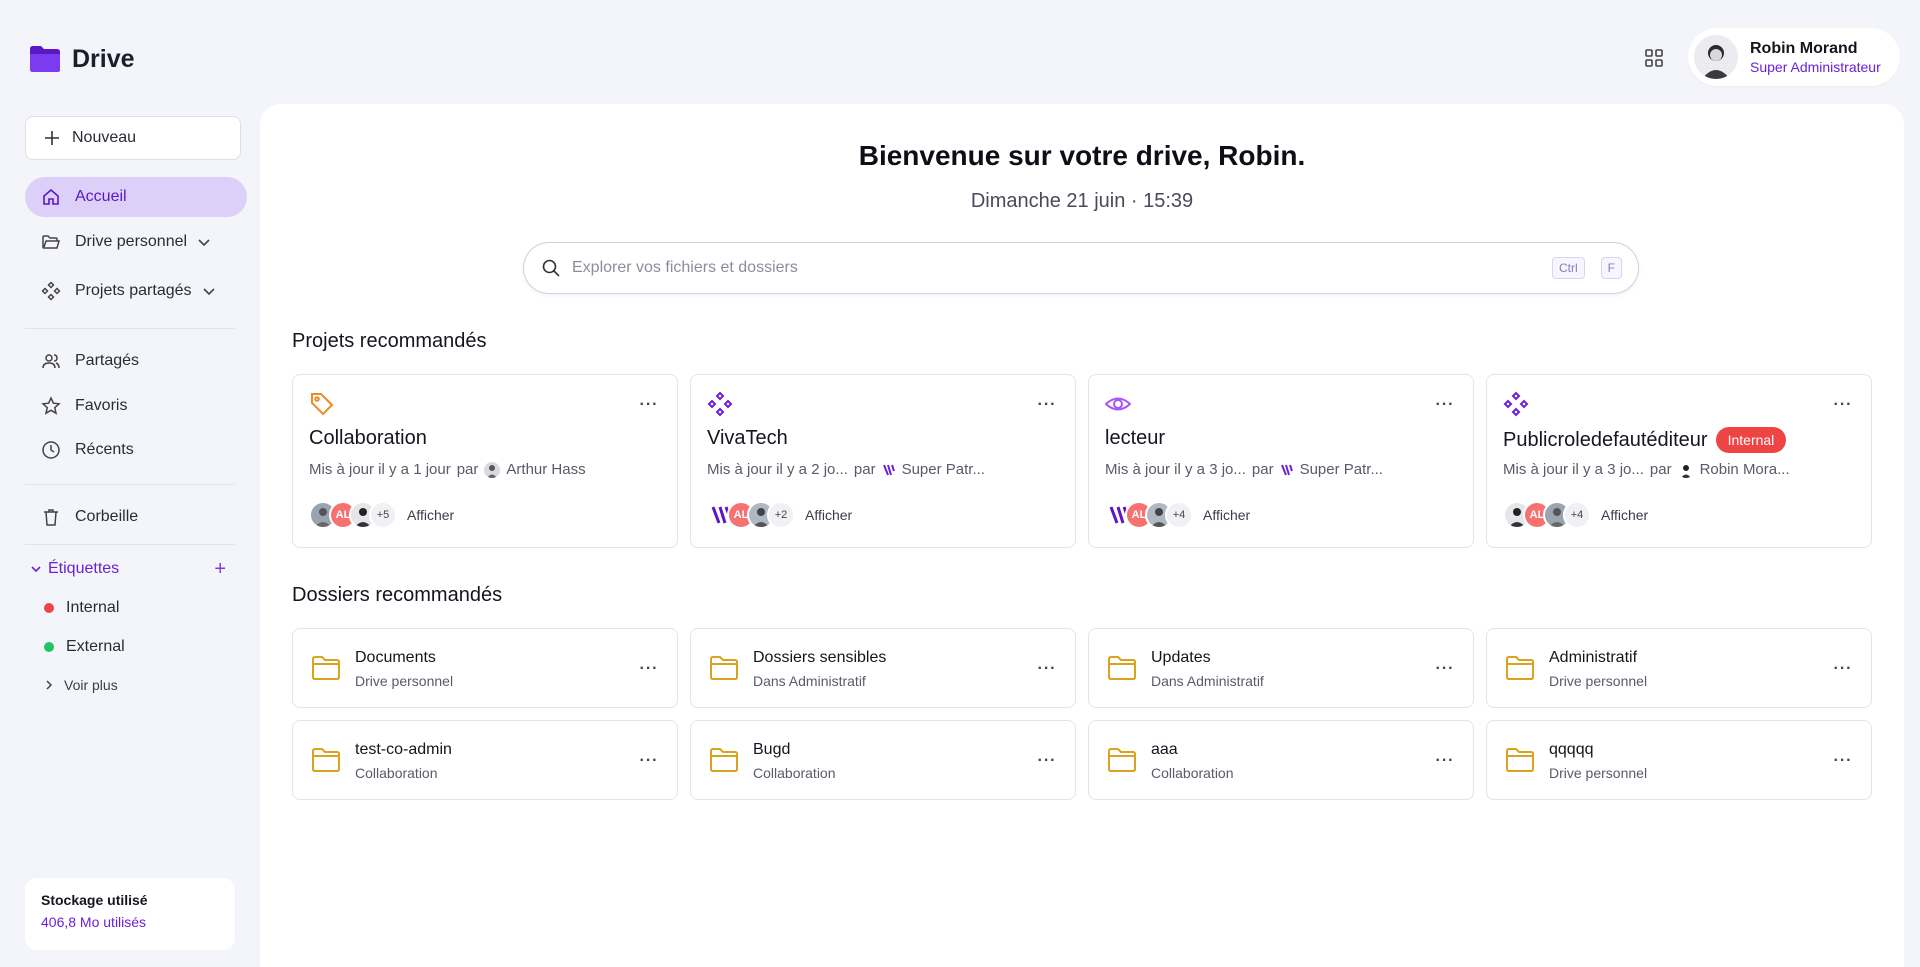 This screenshot has height=967, width=1920. I want to click on folder-name: Administratif, so click(1593, 657).